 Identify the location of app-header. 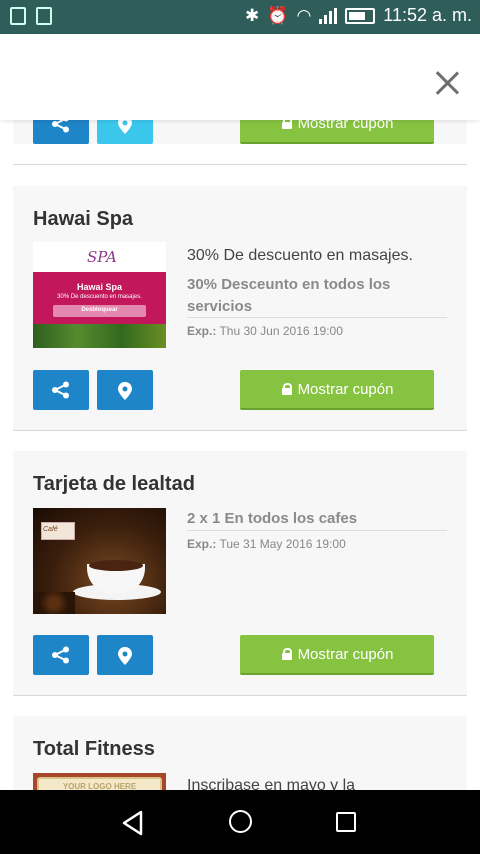
(240, 77).